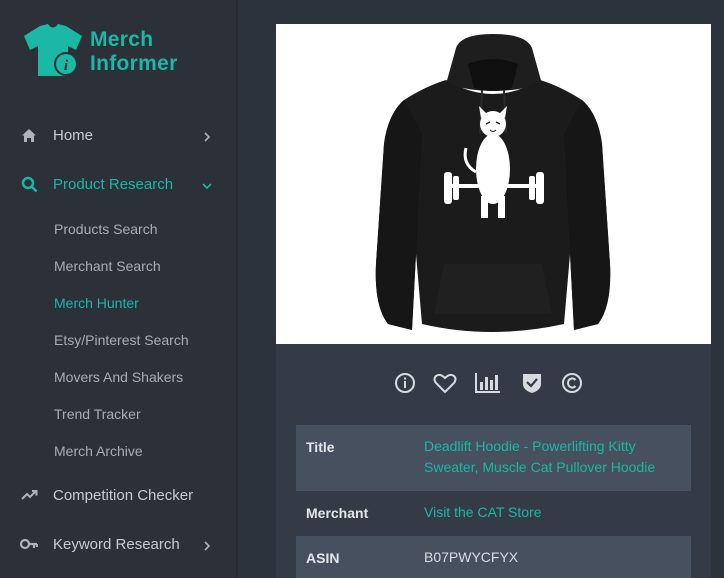  I want to click on chevron-down-icon, so click(207, 186).